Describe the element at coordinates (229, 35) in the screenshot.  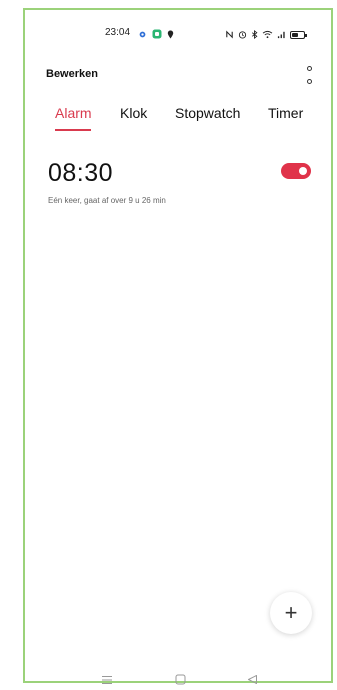
I see `nfc-icon` at that location.